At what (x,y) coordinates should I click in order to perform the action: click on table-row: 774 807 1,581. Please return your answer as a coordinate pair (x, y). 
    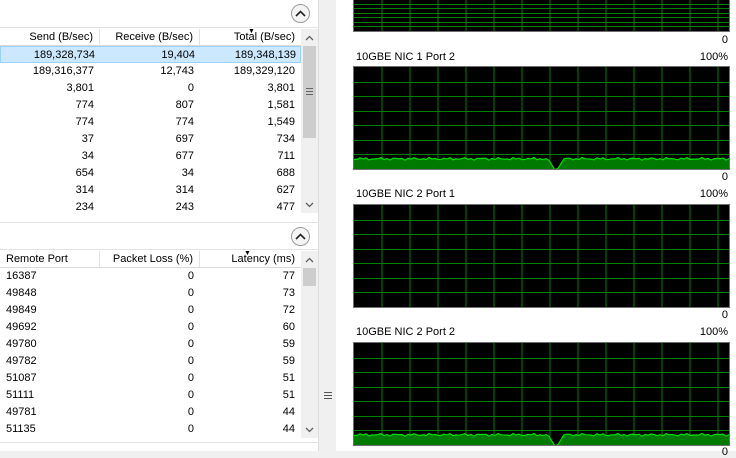
    Looking at the image, I should click on (150, 105).